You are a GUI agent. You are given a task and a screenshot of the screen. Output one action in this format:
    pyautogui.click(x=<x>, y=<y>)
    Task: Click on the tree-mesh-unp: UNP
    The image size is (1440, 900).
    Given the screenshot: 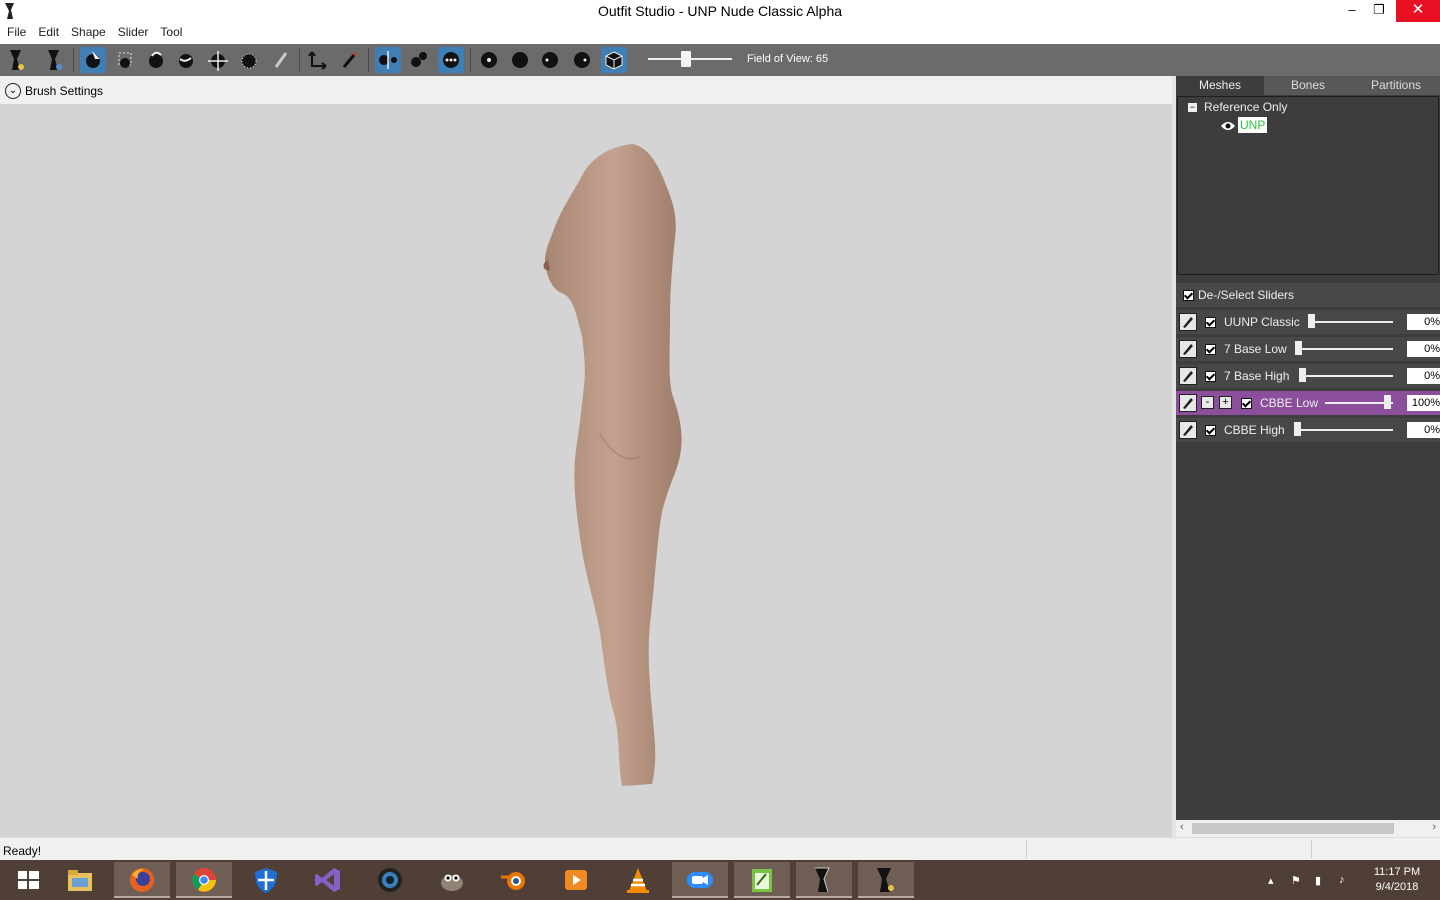 What is the action you would take?
    pyautogui.click(x=1253, y=125)
    